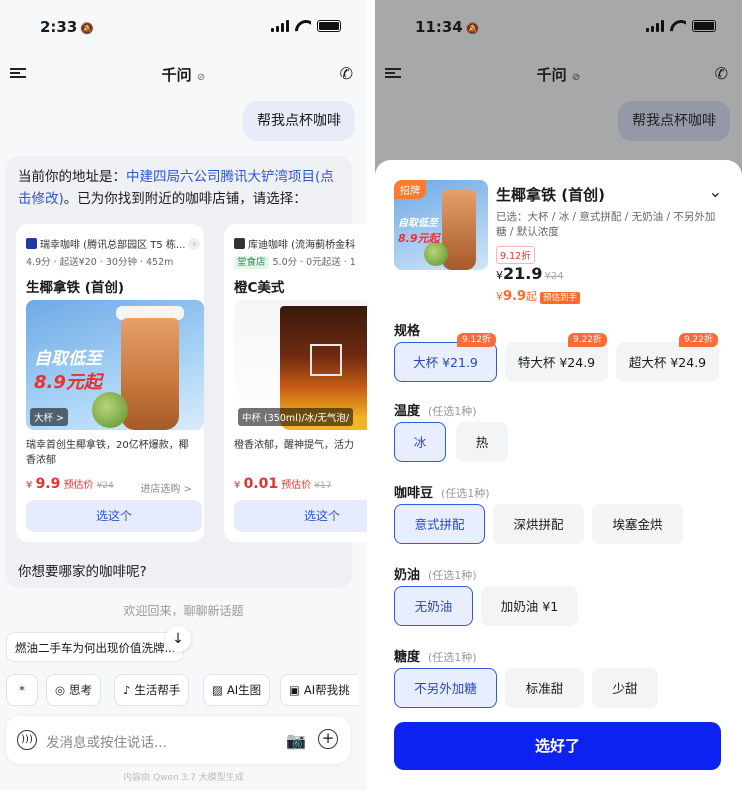 The image size is (742, 790). I want to click on option-cream-none: 无奶油, so click(433, 606).